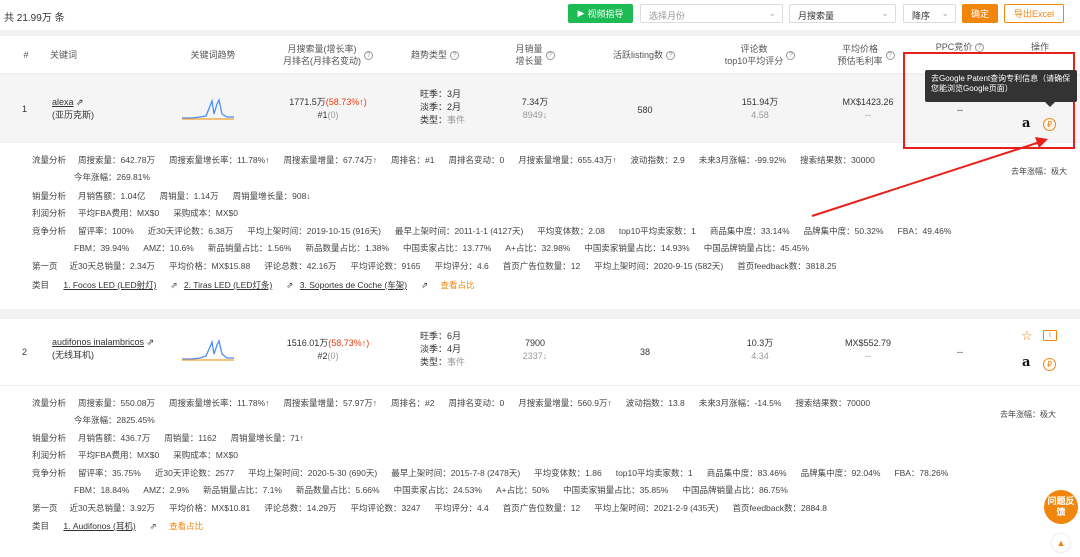 Image resolution: width=1080 pixels, height=557 pixels. What do you see at coordinates (1061, 543) in the screenshot?
I see `back-to-top-icon: ▲` at bounding box center [1061, 543].